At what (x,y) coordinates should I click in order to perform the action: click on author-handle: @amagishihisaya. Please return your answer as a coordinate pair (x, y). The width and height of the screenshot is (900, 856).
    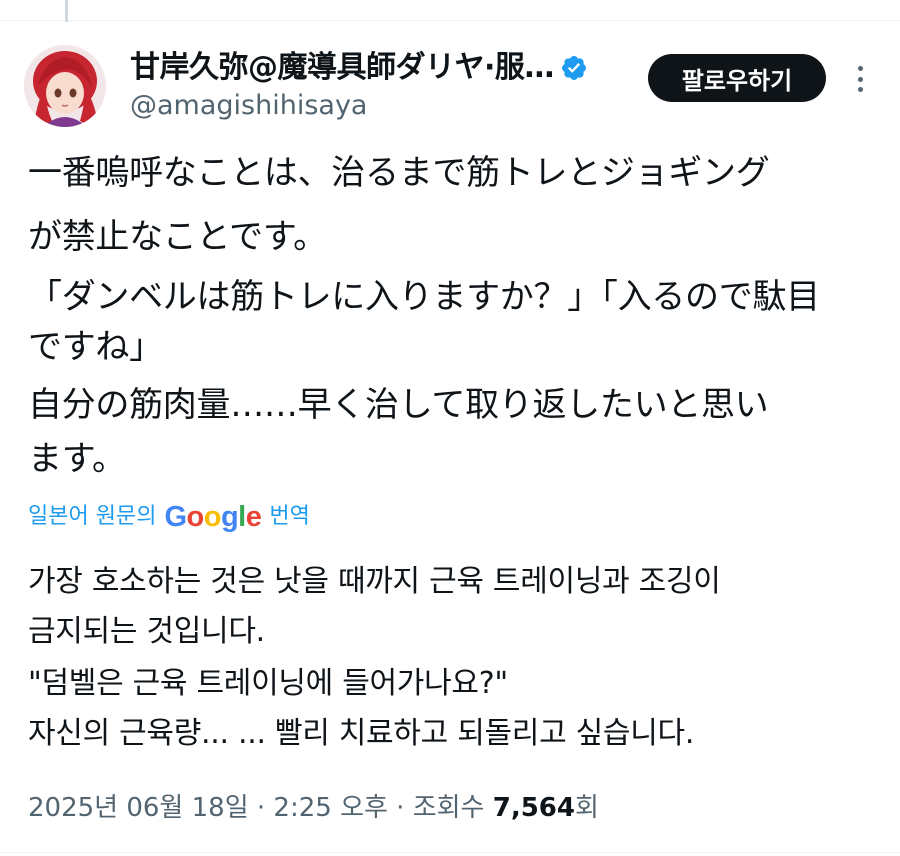
    Looking at the image, I should click on (248, 106).